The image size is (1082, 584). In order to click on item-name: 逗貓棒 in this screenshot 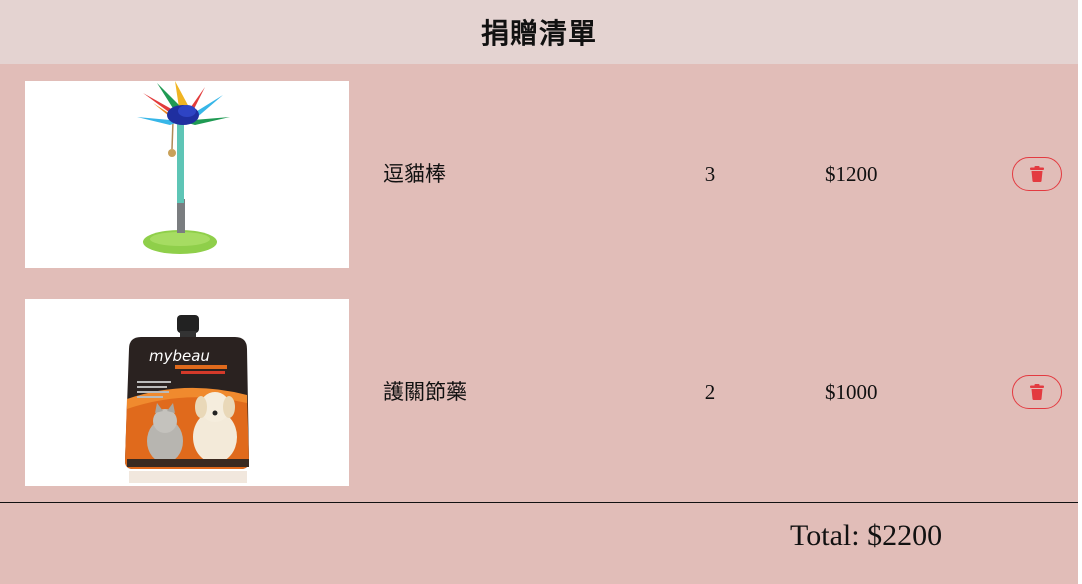, I will do `click(414, 174)`.